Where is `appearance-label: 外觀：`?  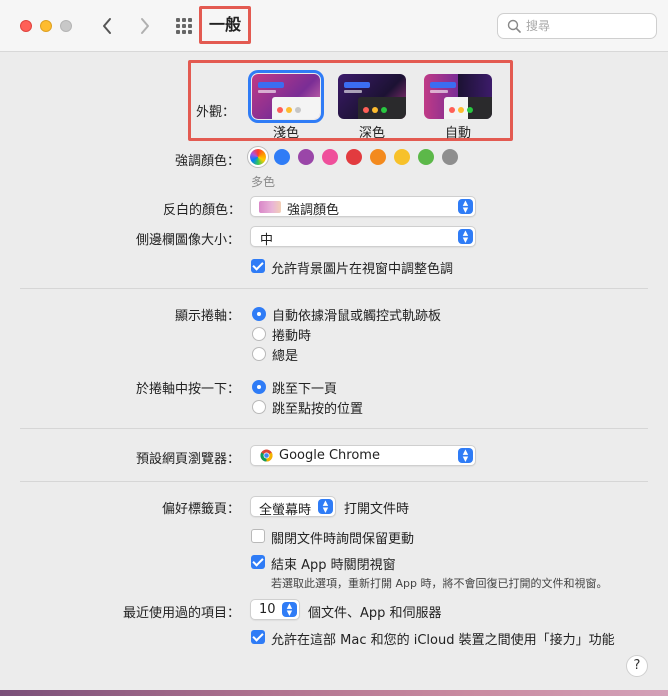
appearance-label: 外觀： is located at coordinates (216, 112).